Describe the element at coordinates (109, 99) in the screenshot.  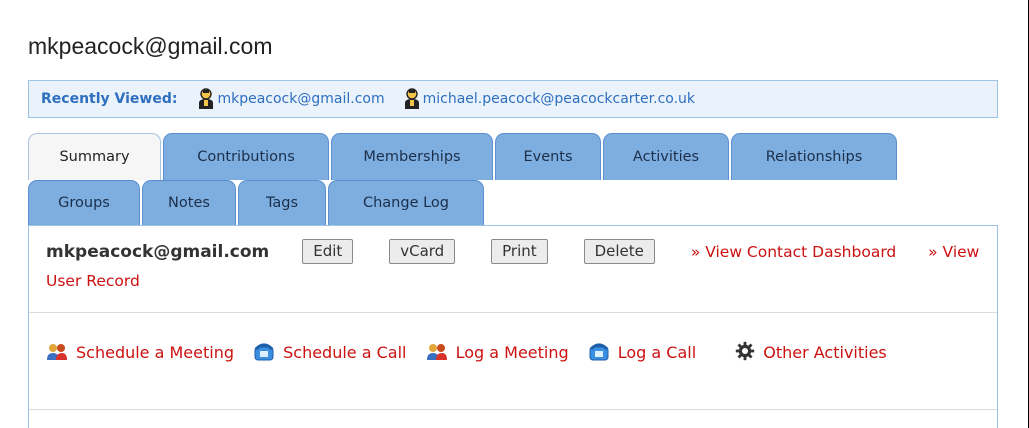
I see `recently-viewed-label: Recently Viewed:` at that location.